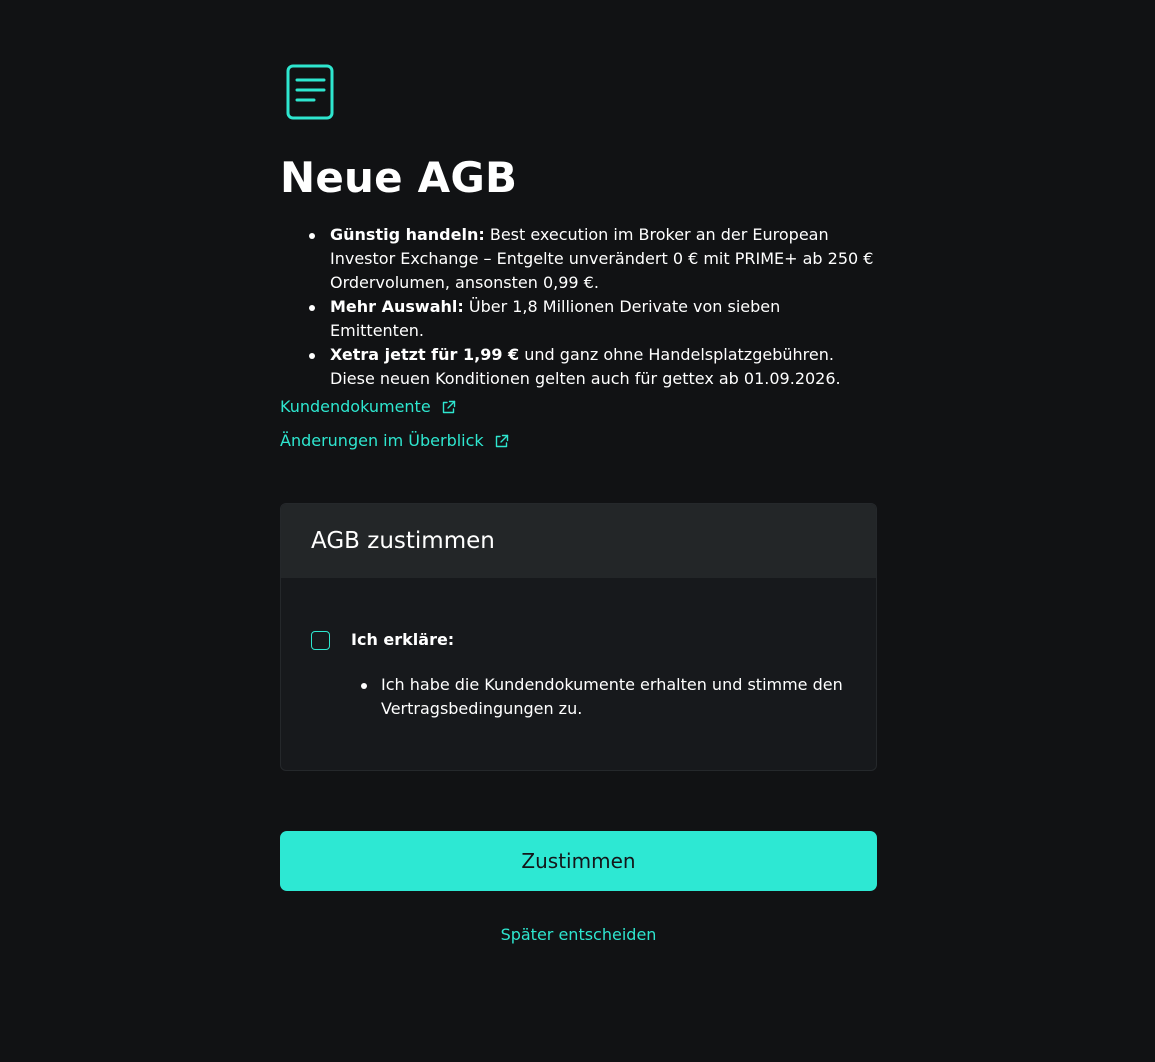  I want to click on agree-button-label: Zustimmen, so click(578, 861).